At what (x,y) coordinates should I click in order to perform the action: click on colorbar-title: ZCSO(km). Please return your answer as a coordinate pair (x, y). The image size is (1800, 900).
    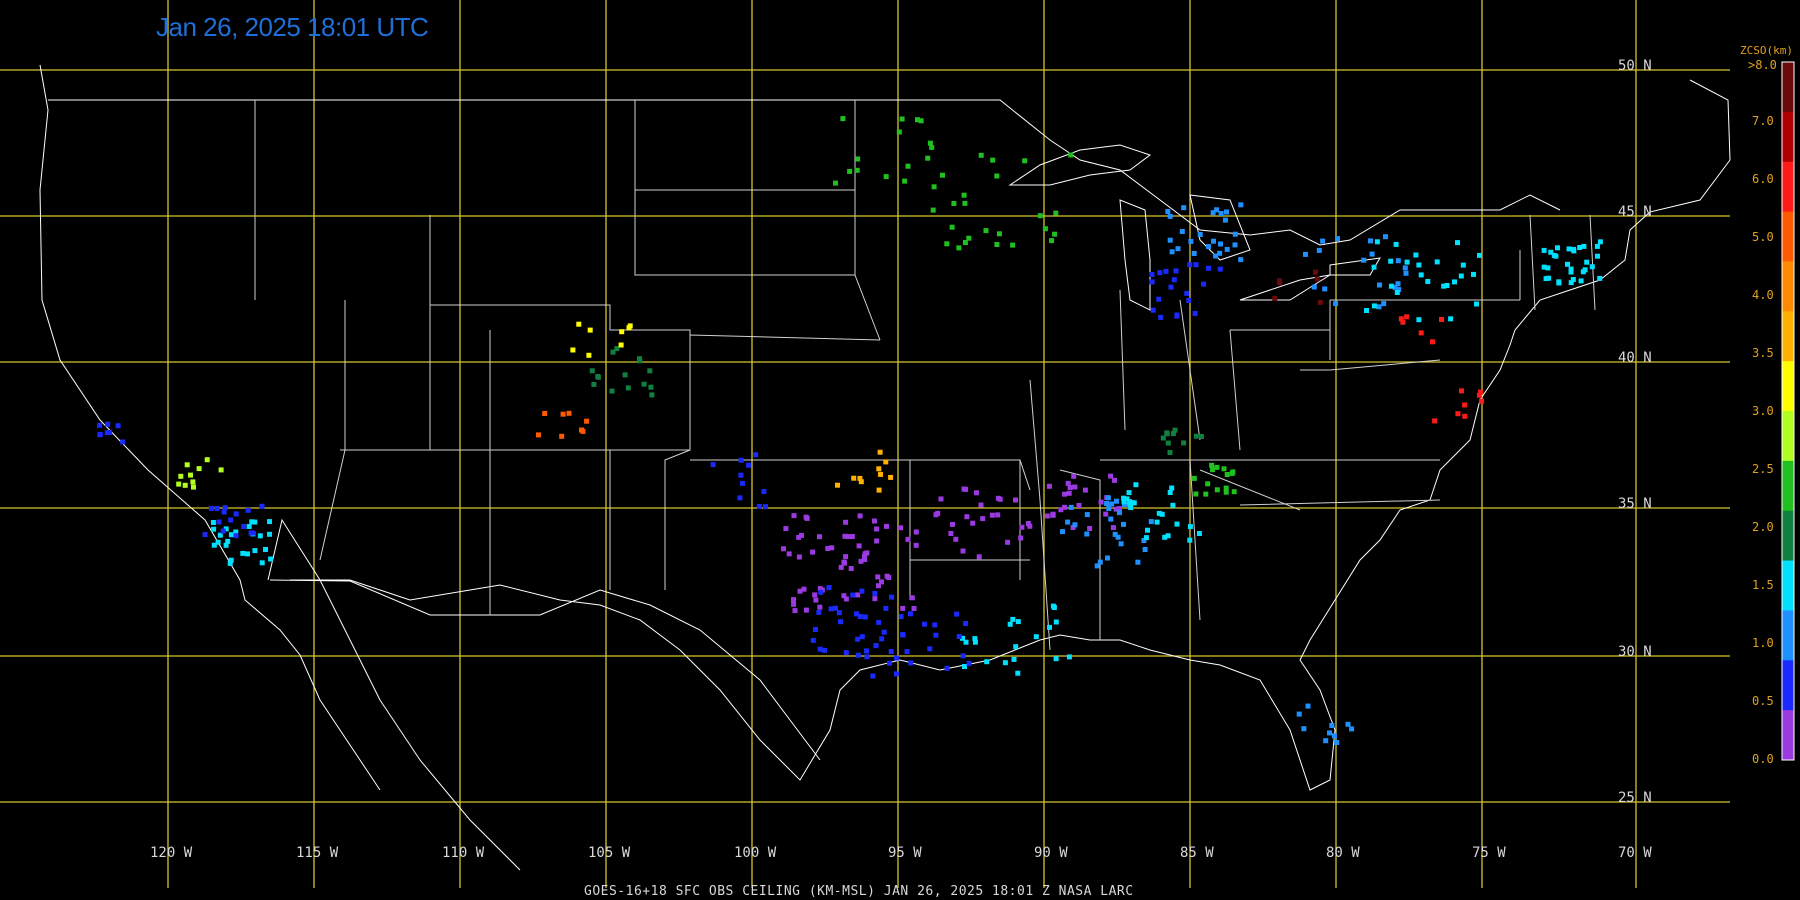
    Looking at the image, I should click on (1766, 50).